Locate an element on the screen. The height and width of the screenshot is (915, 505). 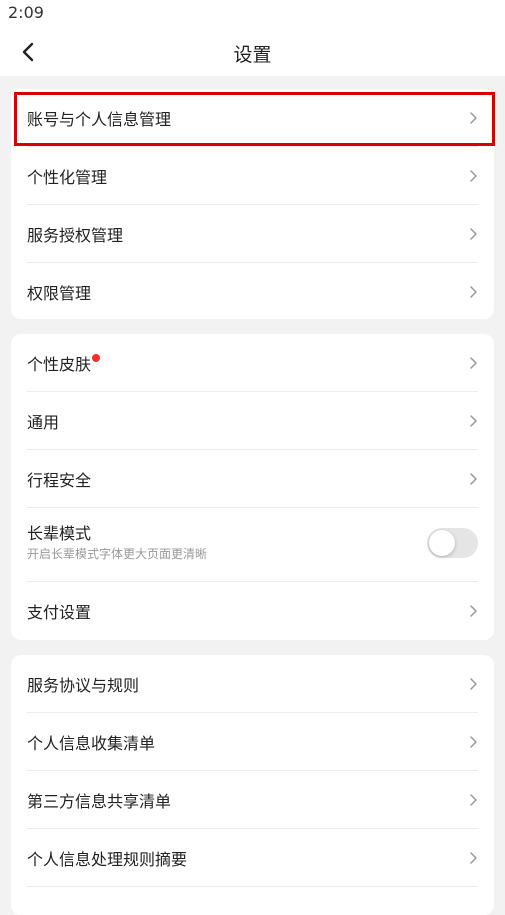
settings-item-label: 账号与个人信息管理 is located at coordinates (99, 119).